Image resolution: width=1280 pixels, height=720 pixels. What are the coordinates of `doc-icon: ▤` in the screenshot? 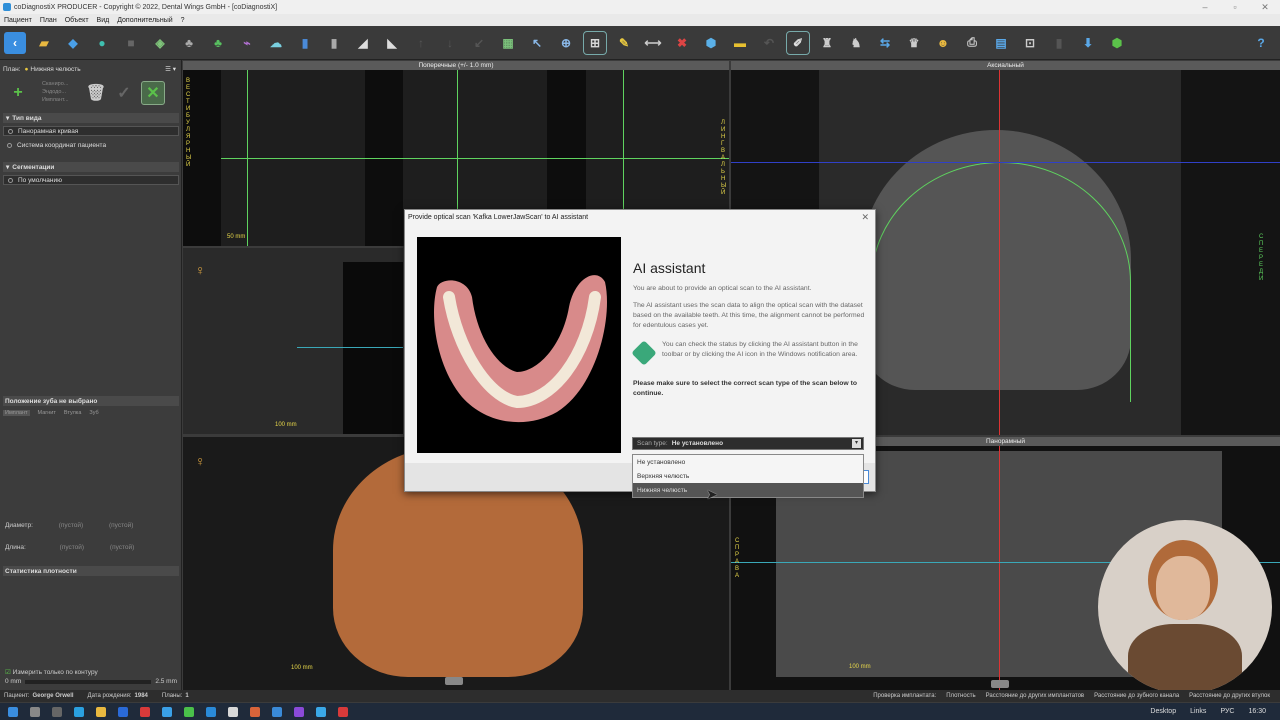 It's located at (1001, 43).